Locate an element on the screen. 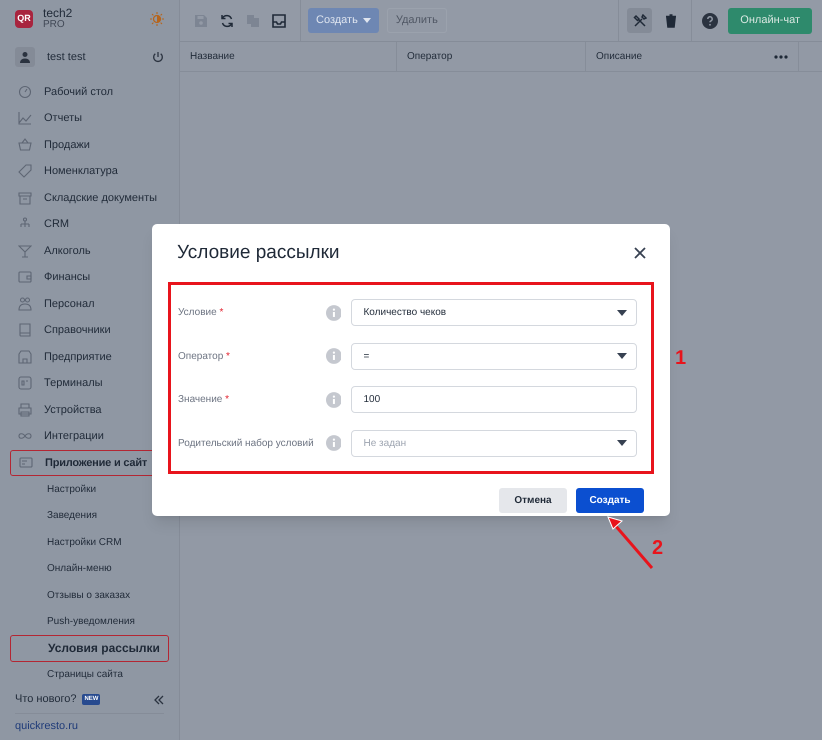 Image resolution: width=822 pixels, height=740 pixels. tools-button is located at coordinates (639, 20).